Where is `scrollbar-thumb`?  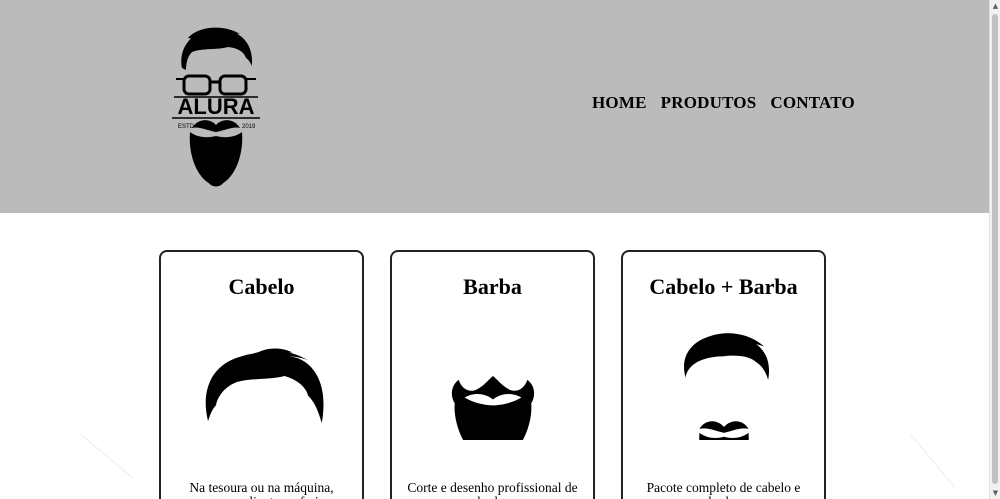 scrollbar-thumb is located at coordinates (995, 249).